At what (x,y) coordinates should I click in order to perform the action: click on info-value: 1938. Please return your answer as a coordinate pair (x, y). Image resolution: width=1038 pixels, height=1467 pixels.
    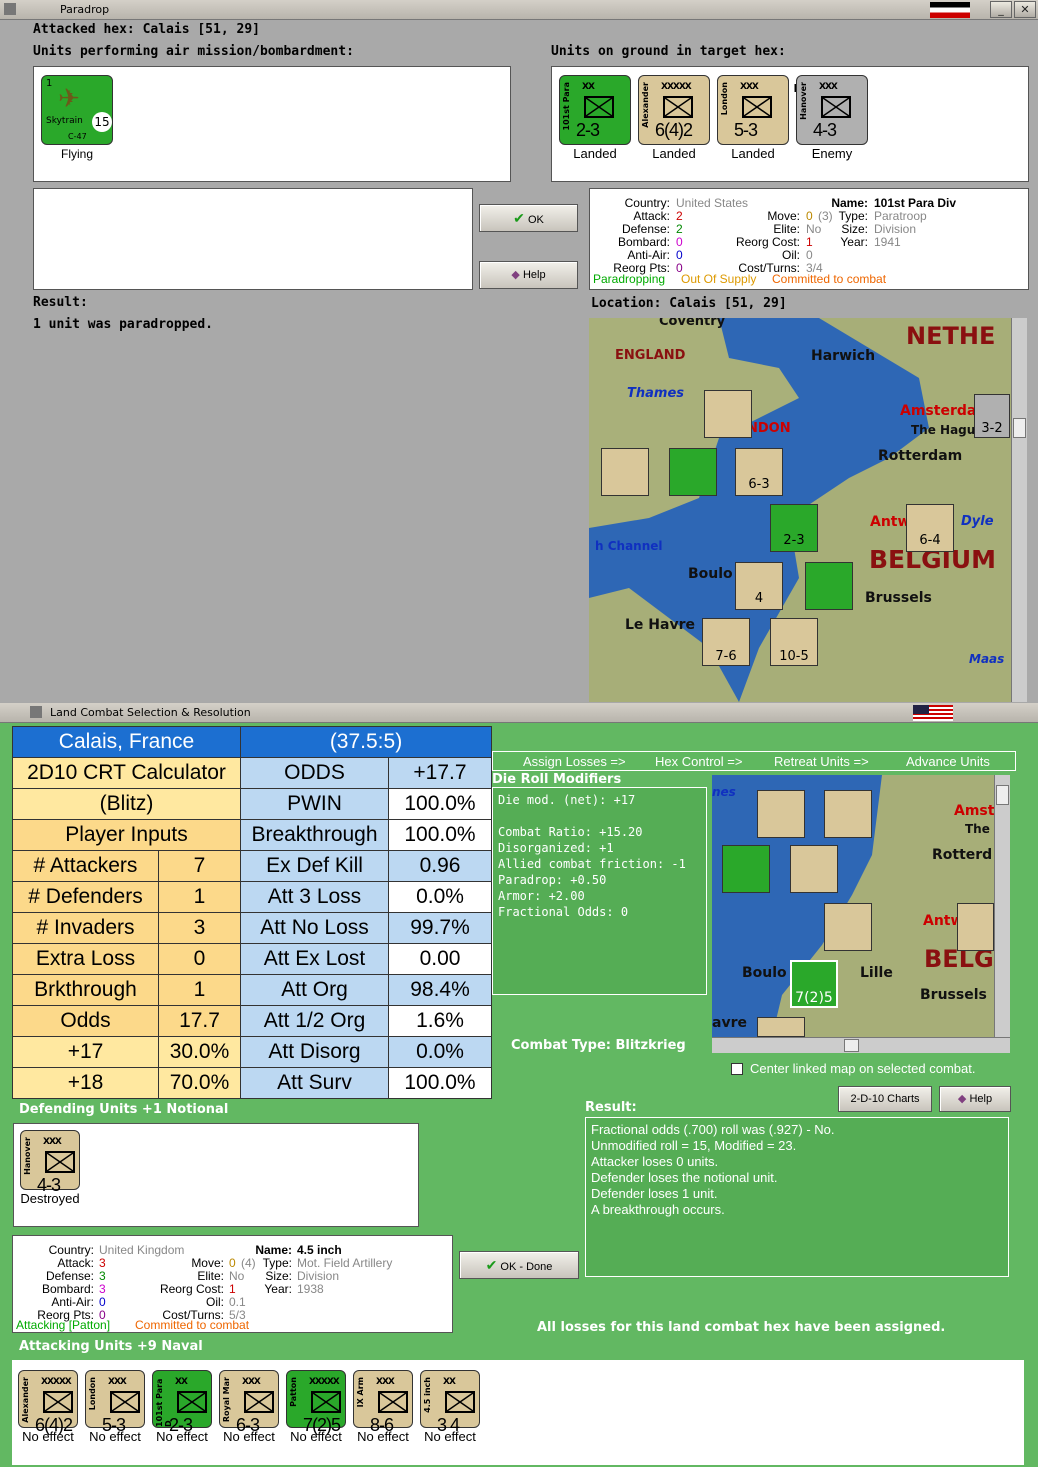
    Looking at the image, I should click on (310, 1289).